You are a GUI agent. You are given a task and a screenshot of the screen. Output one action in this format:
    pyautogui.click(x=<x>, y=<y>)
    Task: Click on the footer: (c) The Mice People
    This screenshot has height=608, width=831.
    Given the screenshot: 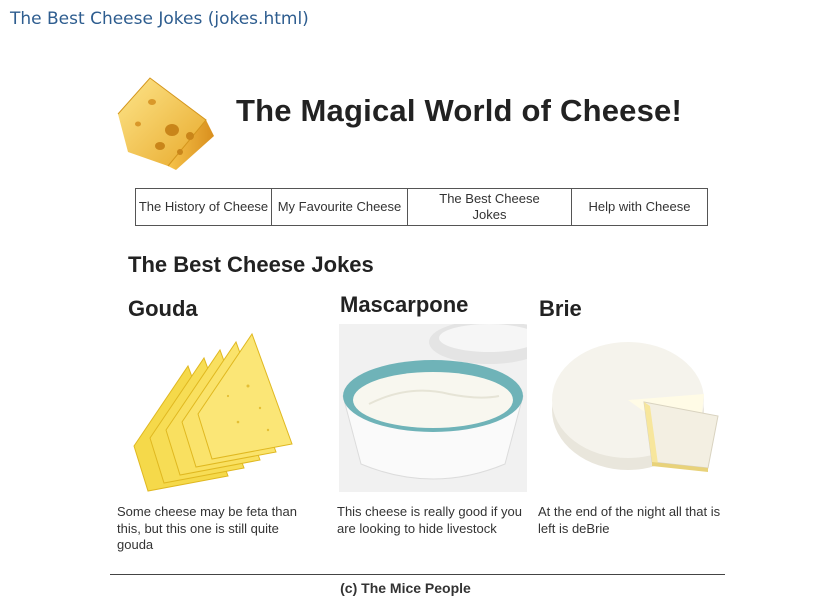 What is the action you would take?
    pyautogui.click(x=415, y=588)
    